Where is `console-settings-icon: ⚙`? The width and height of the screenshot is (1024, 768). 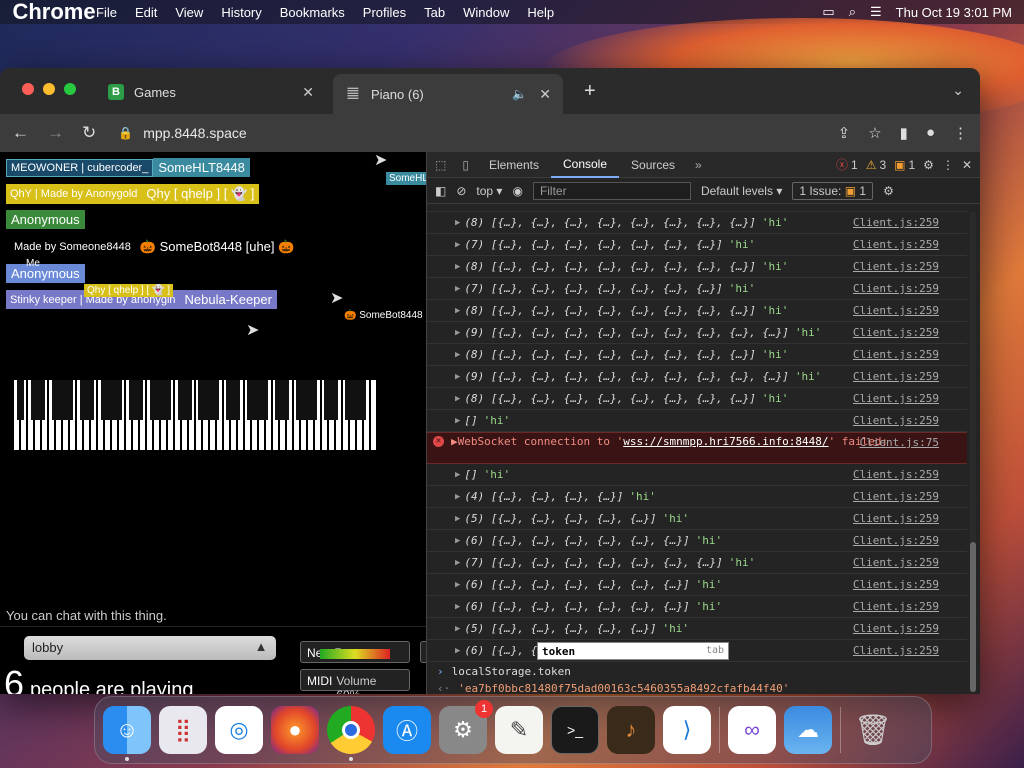
console-settings-icon: ⚙ is located at coordinates (888, 191).